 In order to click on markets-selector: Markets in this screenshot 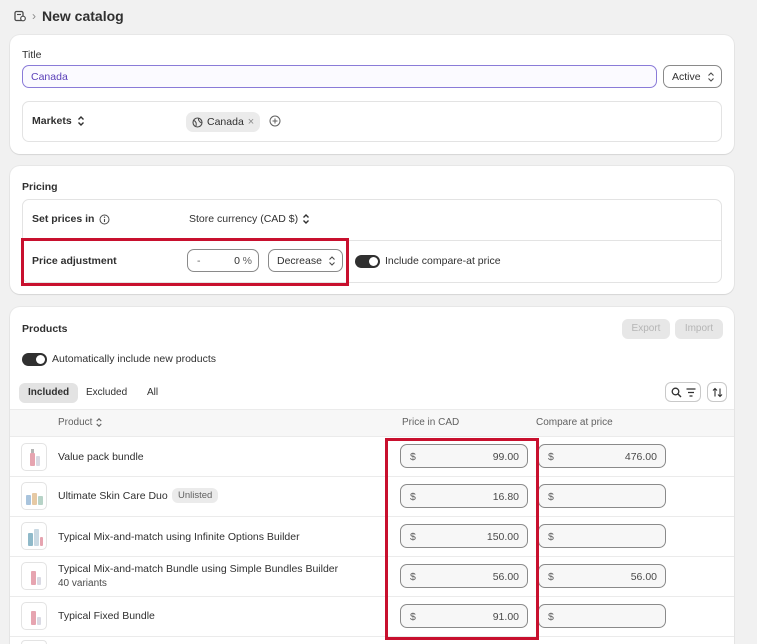, I will do `click(58, 121)`.